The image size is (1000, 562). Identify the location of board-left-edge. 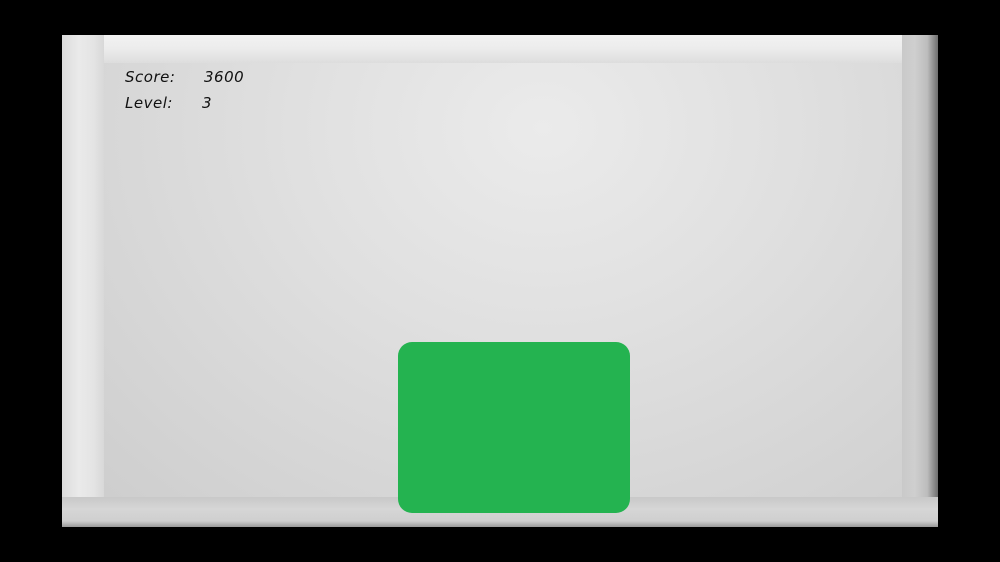
(83, 281).